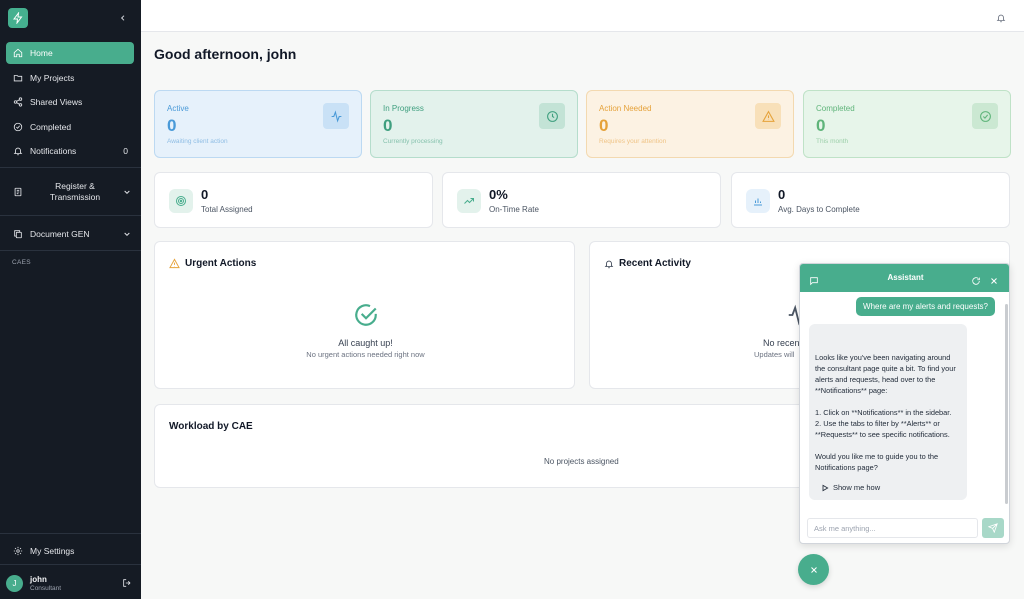 The width and height of the screenshot is (1024, 599). I want to click on sidebar-group-document-gen: Document GEN, so click(70, 234).